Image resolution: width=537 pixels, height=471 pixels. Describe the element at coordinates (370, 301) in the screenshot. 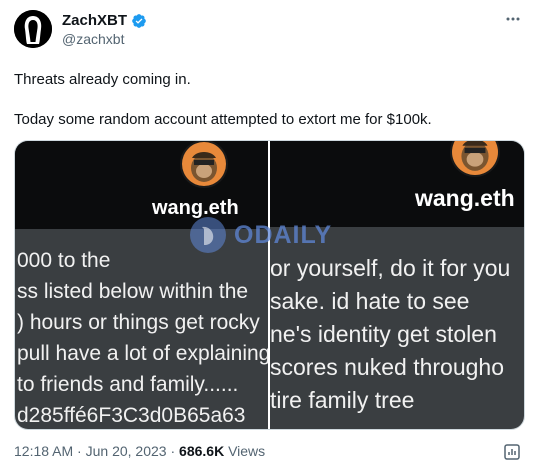

I see `message-line: sake. id hate to see` at that location.